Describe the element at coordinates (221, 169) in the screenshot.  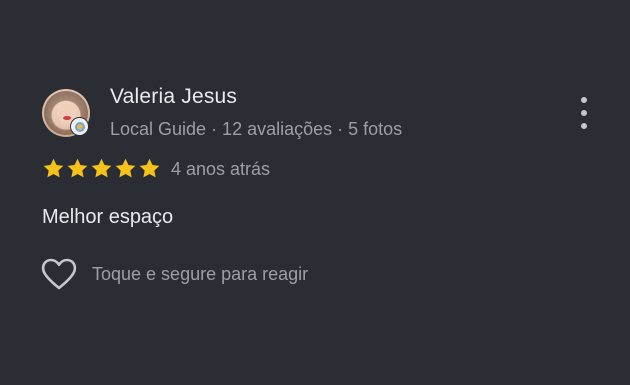
I see `review-time: 4 anos atrás` at that location.